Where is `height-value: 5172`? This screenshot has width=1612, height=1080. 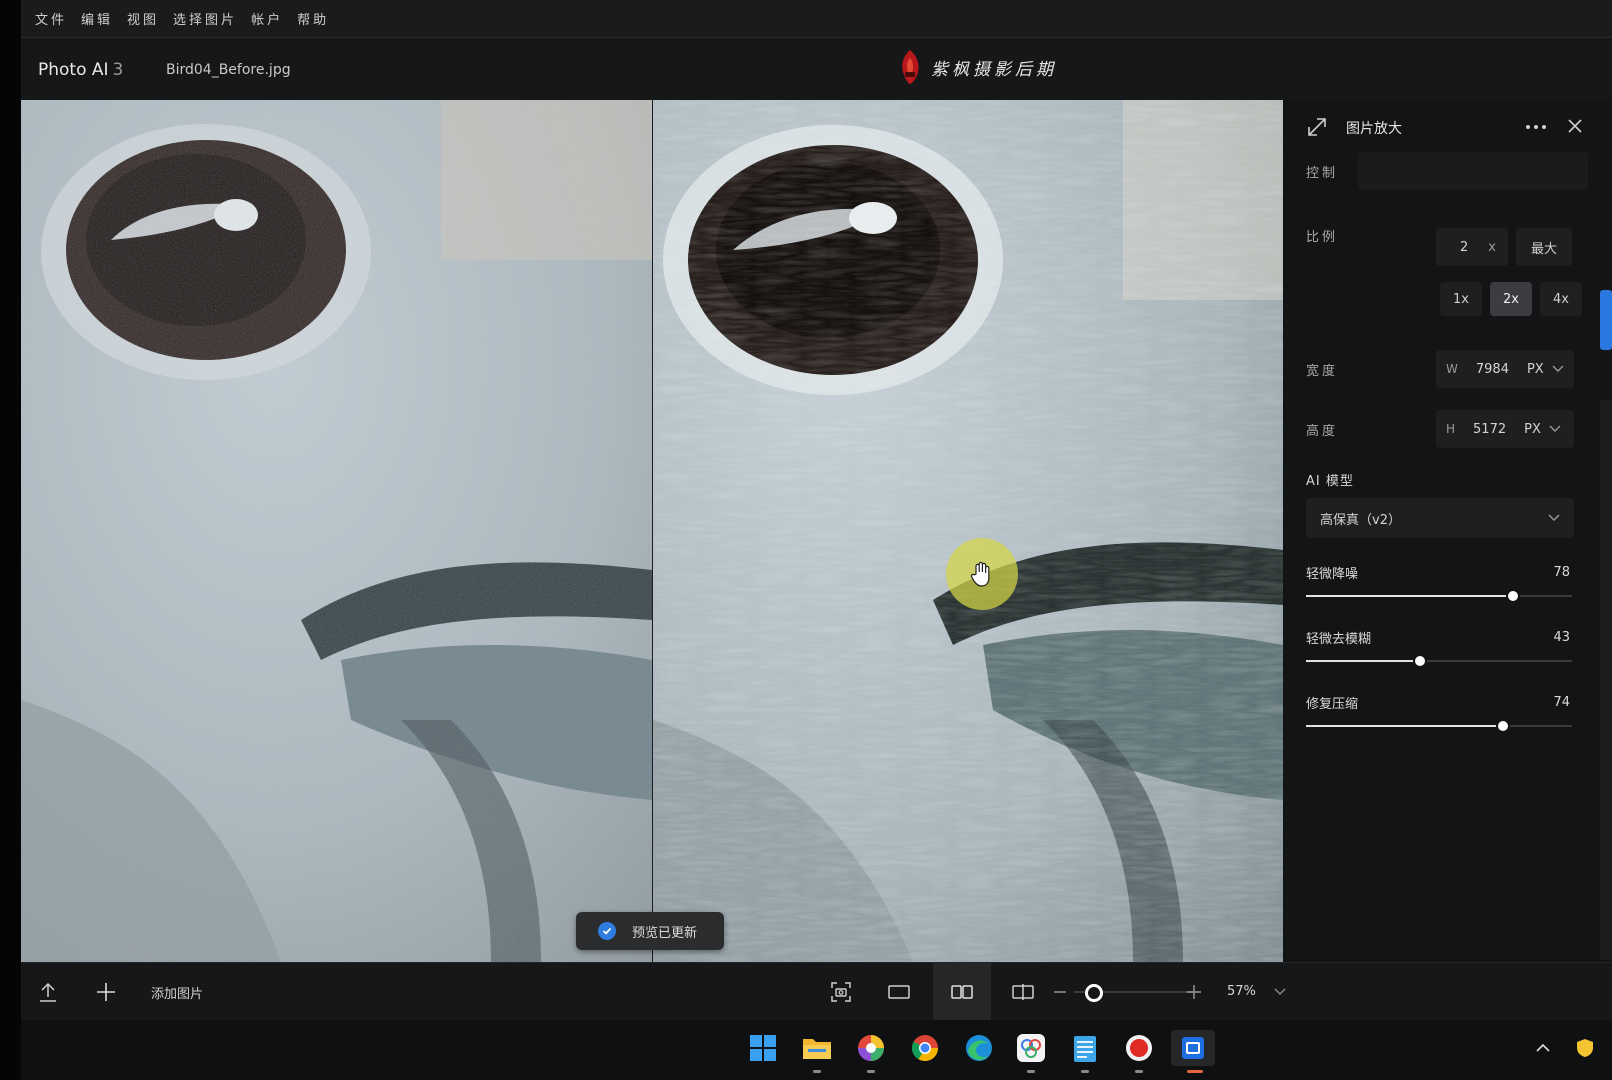 height-value: 5172 is located at coordinates (1490, 429).